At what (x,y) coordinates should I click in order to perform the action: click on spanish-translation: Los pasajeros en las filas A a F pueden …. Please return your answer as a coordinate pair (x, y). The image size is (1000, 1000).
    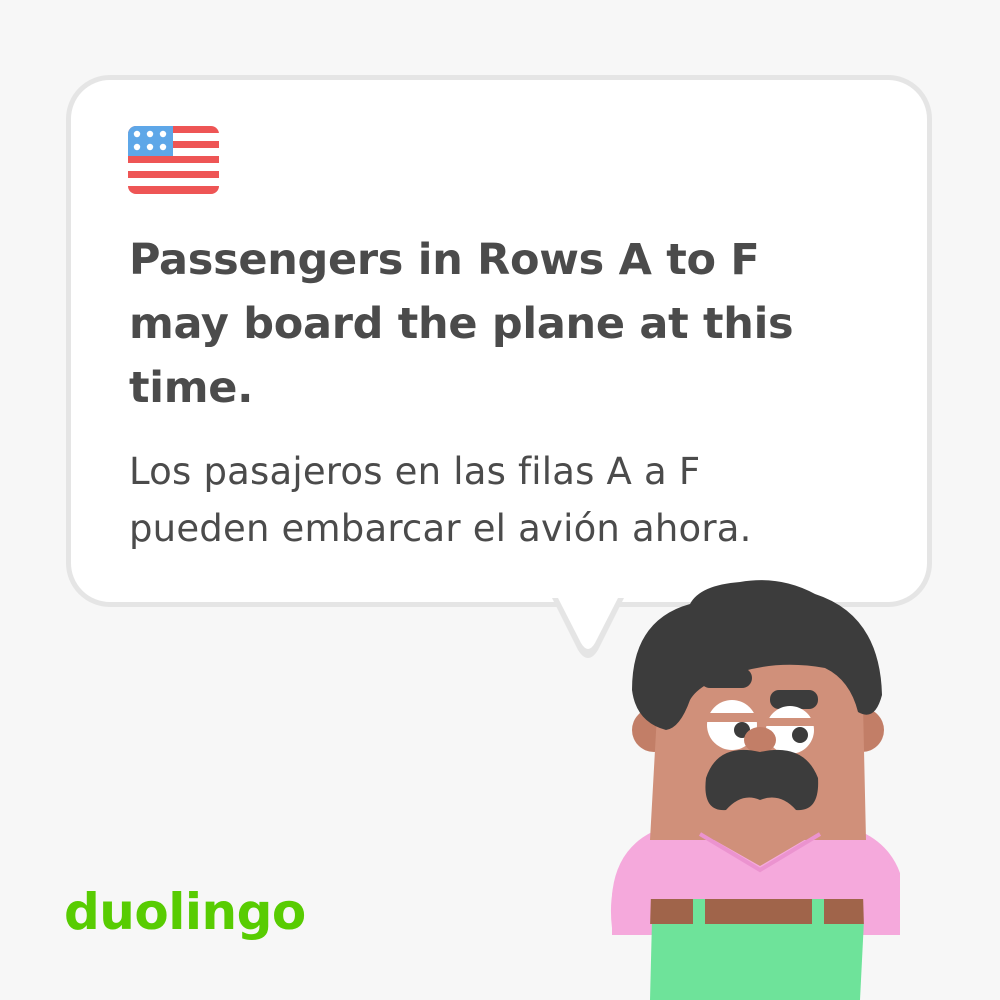
    Looking at the image, I should click on (440, 500).